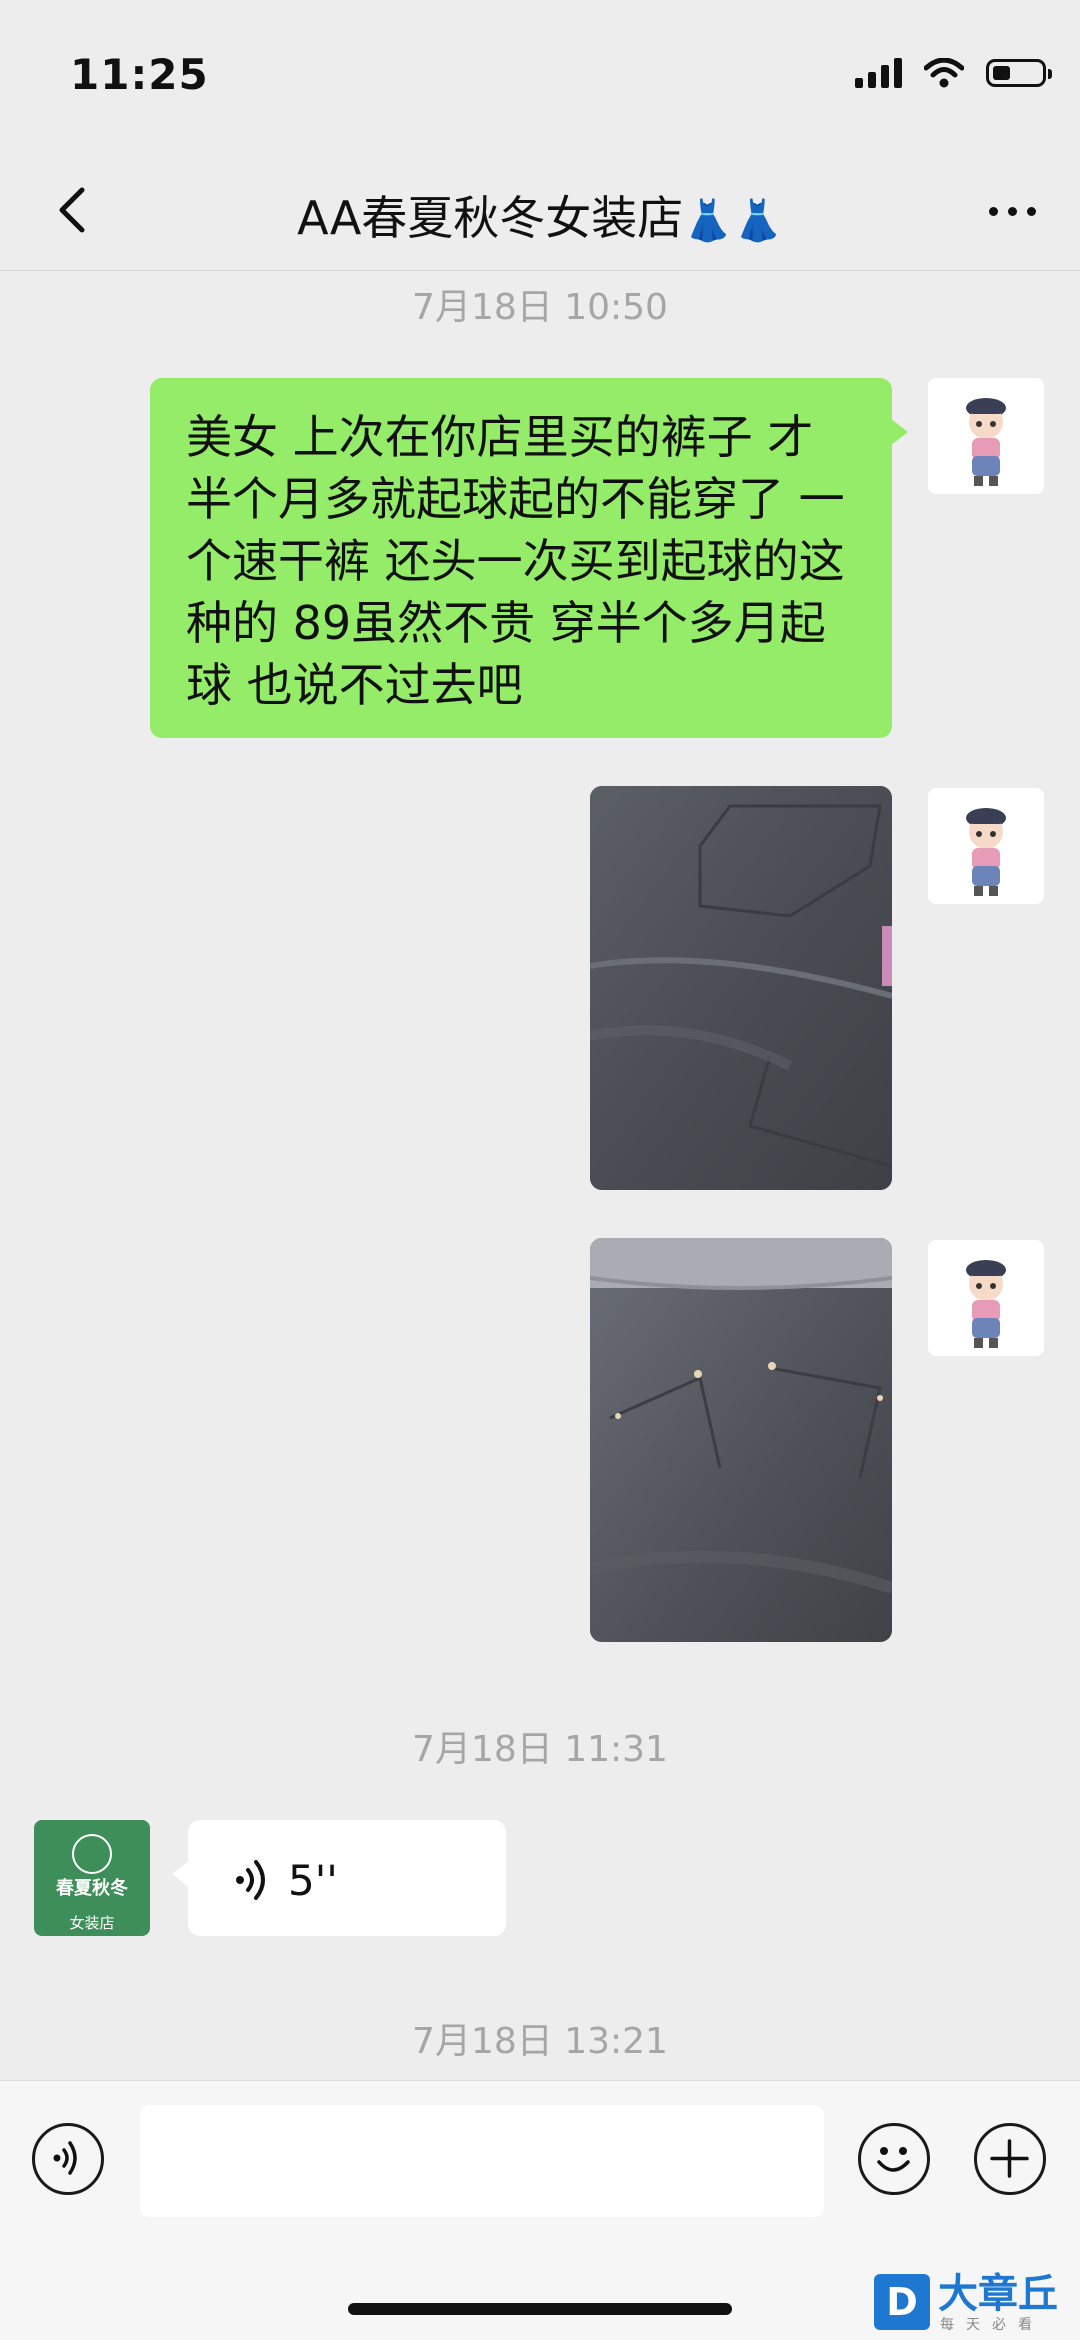 This screenshot has height=2340, width=1080. I want to click on watermark-logo-icon: D, so click(902, 2302).